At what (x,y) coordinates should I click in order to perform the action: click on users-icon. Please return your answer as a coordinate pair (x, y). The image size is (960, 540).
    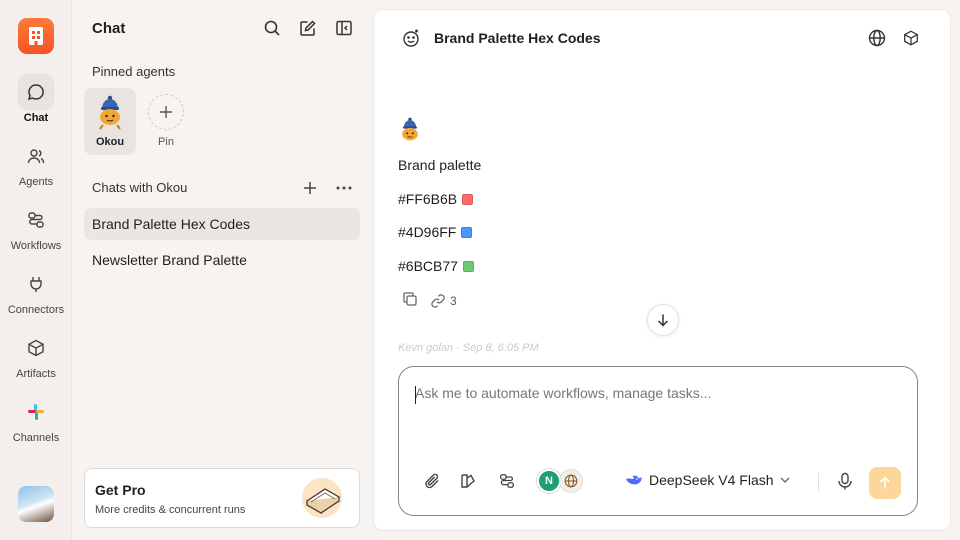
    Looking at the image, I should click on (36, 156).